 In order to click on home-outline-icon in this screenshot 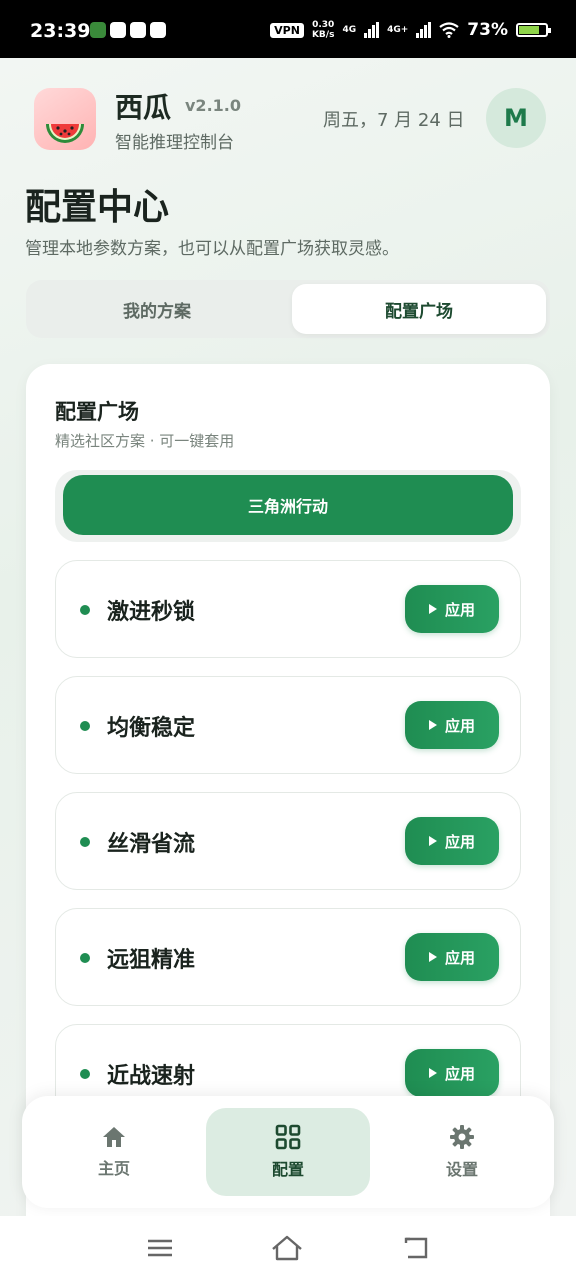, I will do `click(287, 1248)`.